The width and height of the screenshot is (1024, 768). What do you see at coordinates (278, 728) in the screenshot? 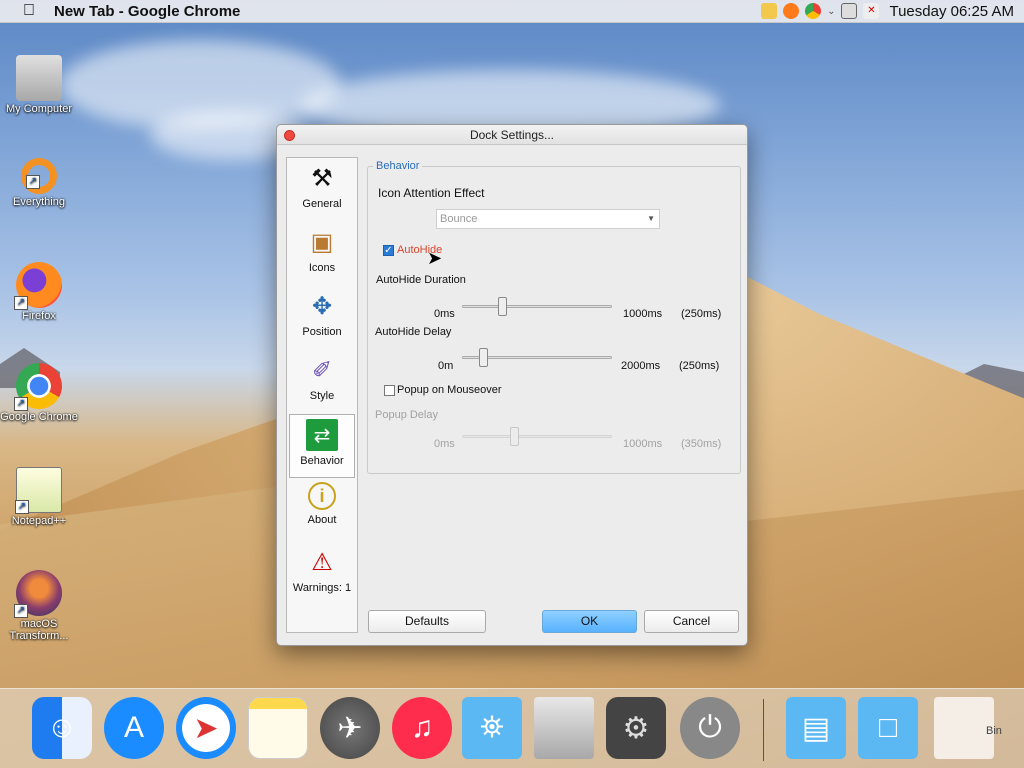
I see `notes-icon` at bounding box center [278, 728].